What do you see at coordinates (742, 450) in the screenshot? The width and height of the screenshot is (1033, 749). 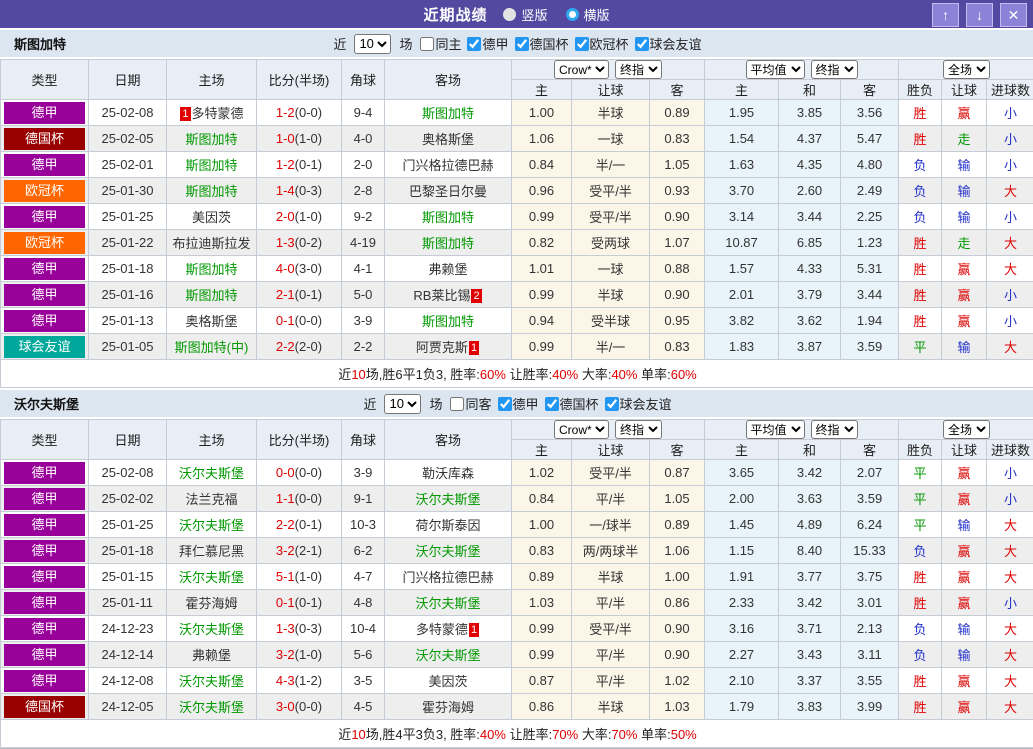 I see `sub-column-header: 主` at bounding box center [742, 450].